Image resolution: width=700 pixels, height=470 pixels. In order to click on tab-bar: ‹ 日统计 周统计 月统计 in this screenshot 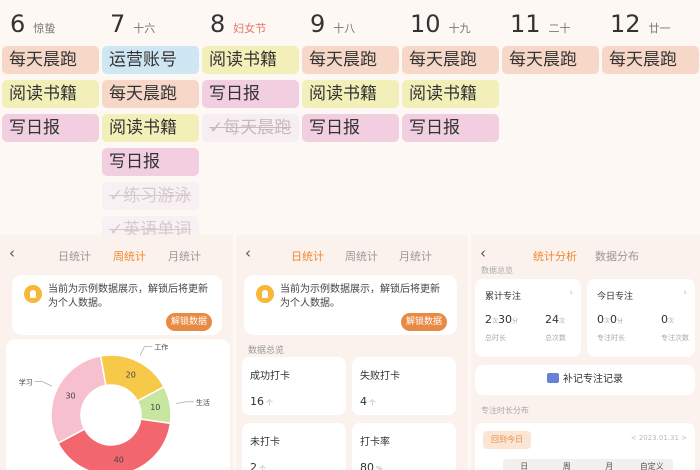, I will do `click(352, 254)`.